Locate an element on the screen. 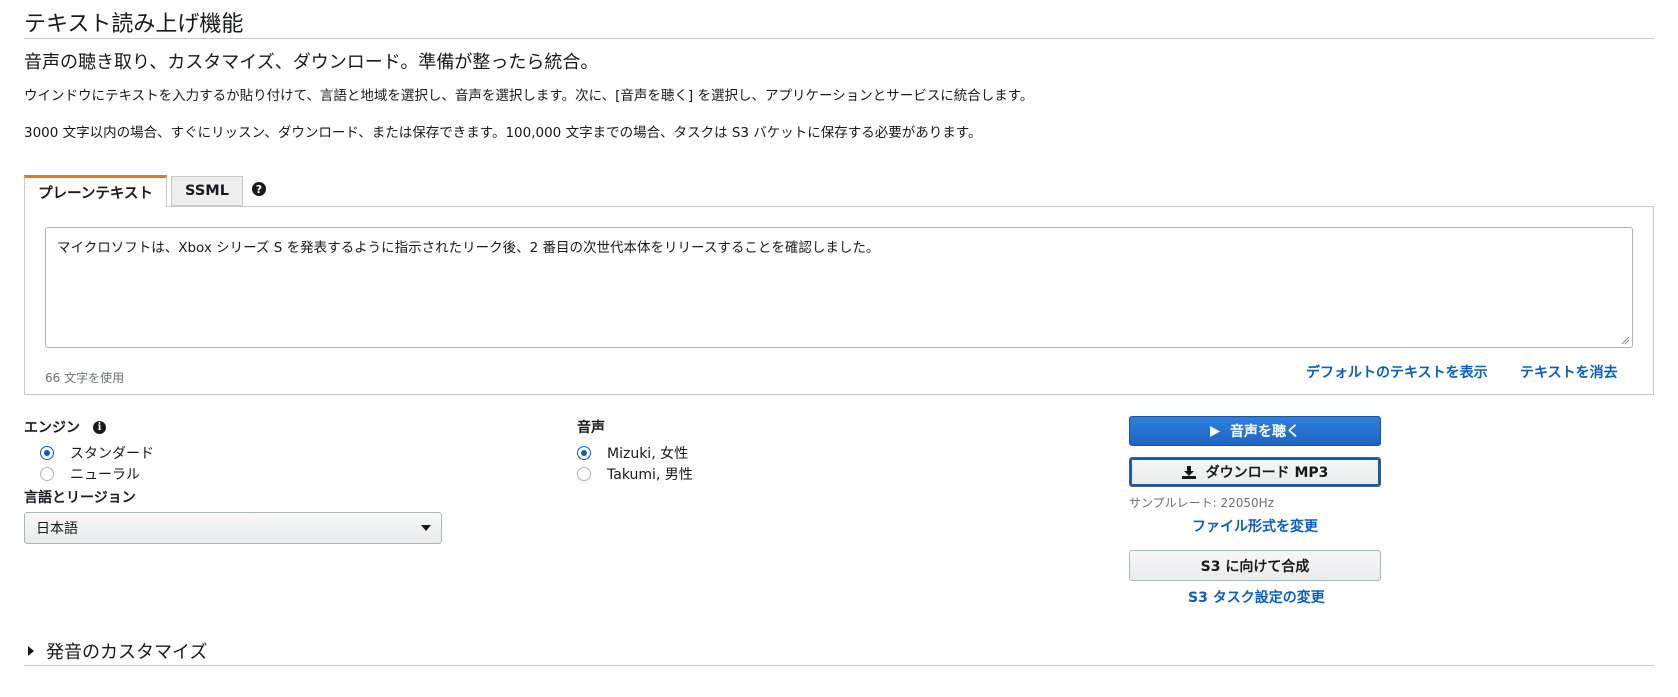  voice-option-label: Mizuki, 女性 is located at coordinates (648, 454).